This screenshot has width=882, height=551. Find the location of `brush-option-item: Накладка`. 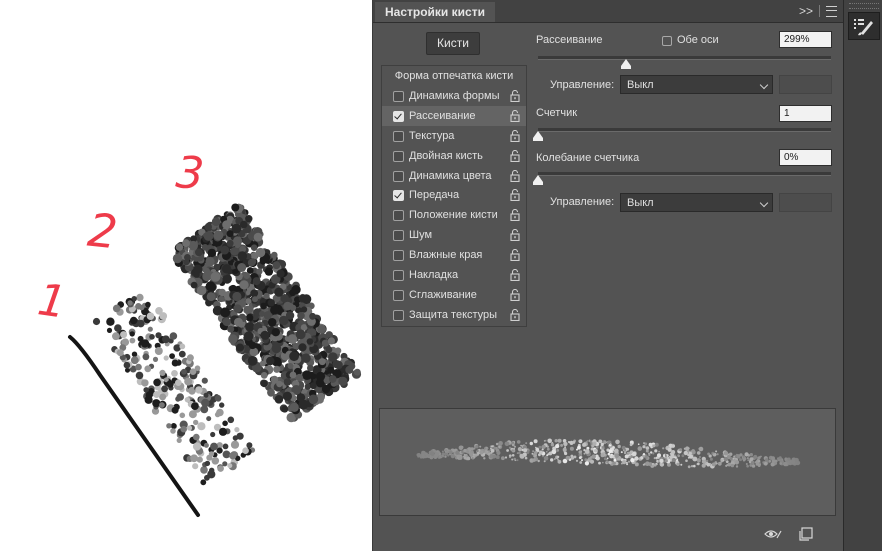

brush-option-item: Накладка is located at coordinates (454, 275).